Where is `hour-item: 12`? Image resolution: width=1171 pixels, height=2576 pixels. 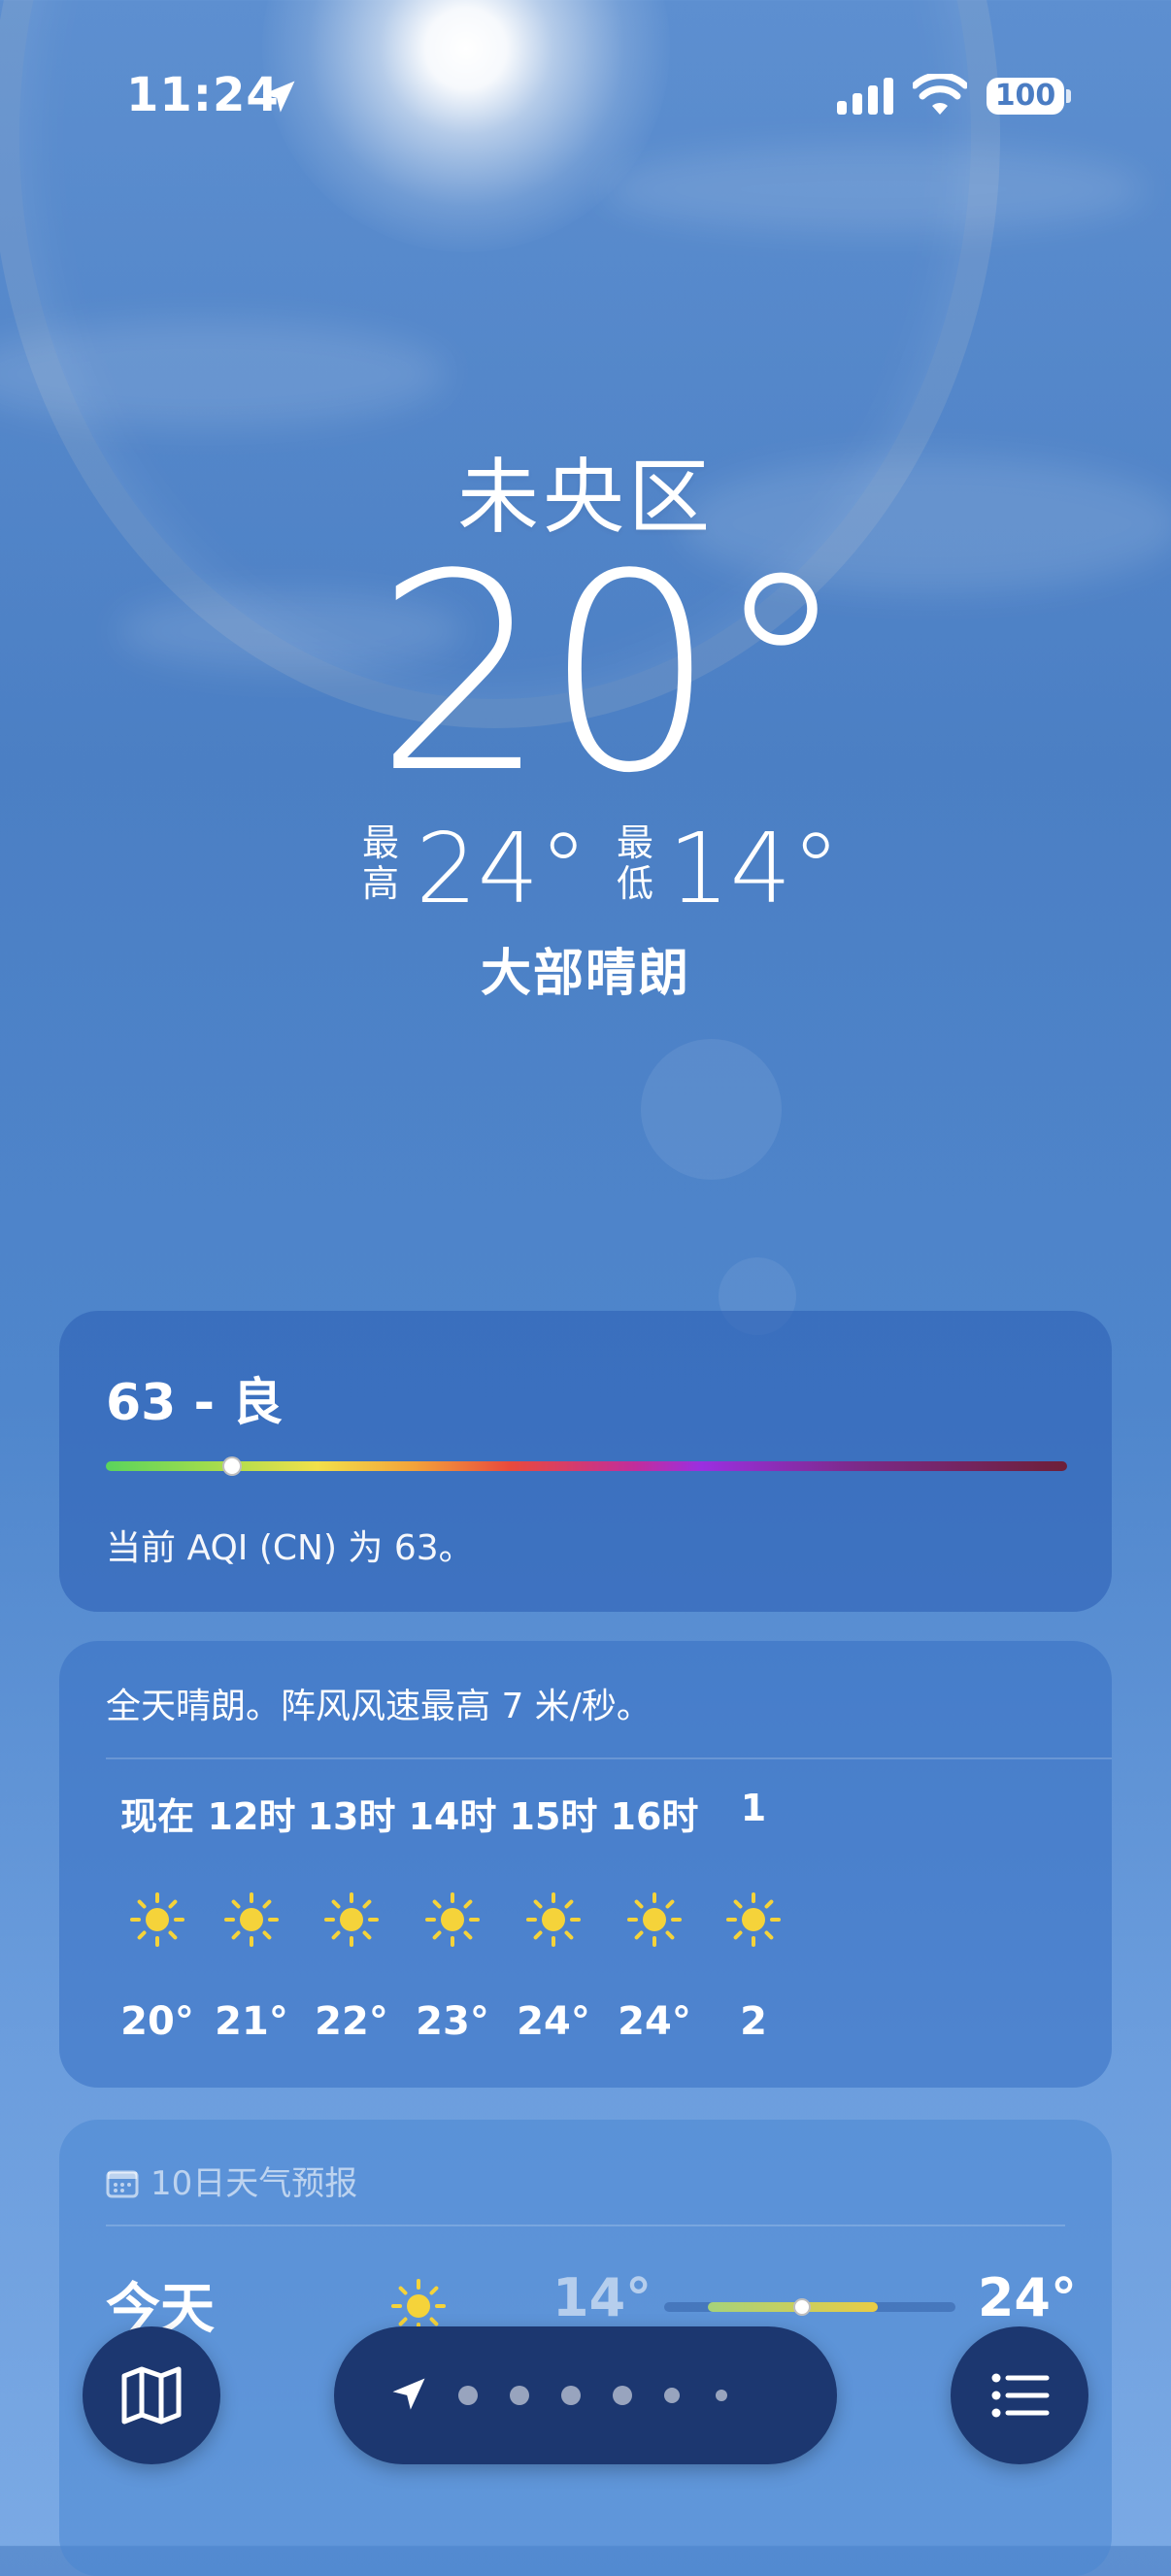 hour-item: 12 is located at coordinates (753, 1916).